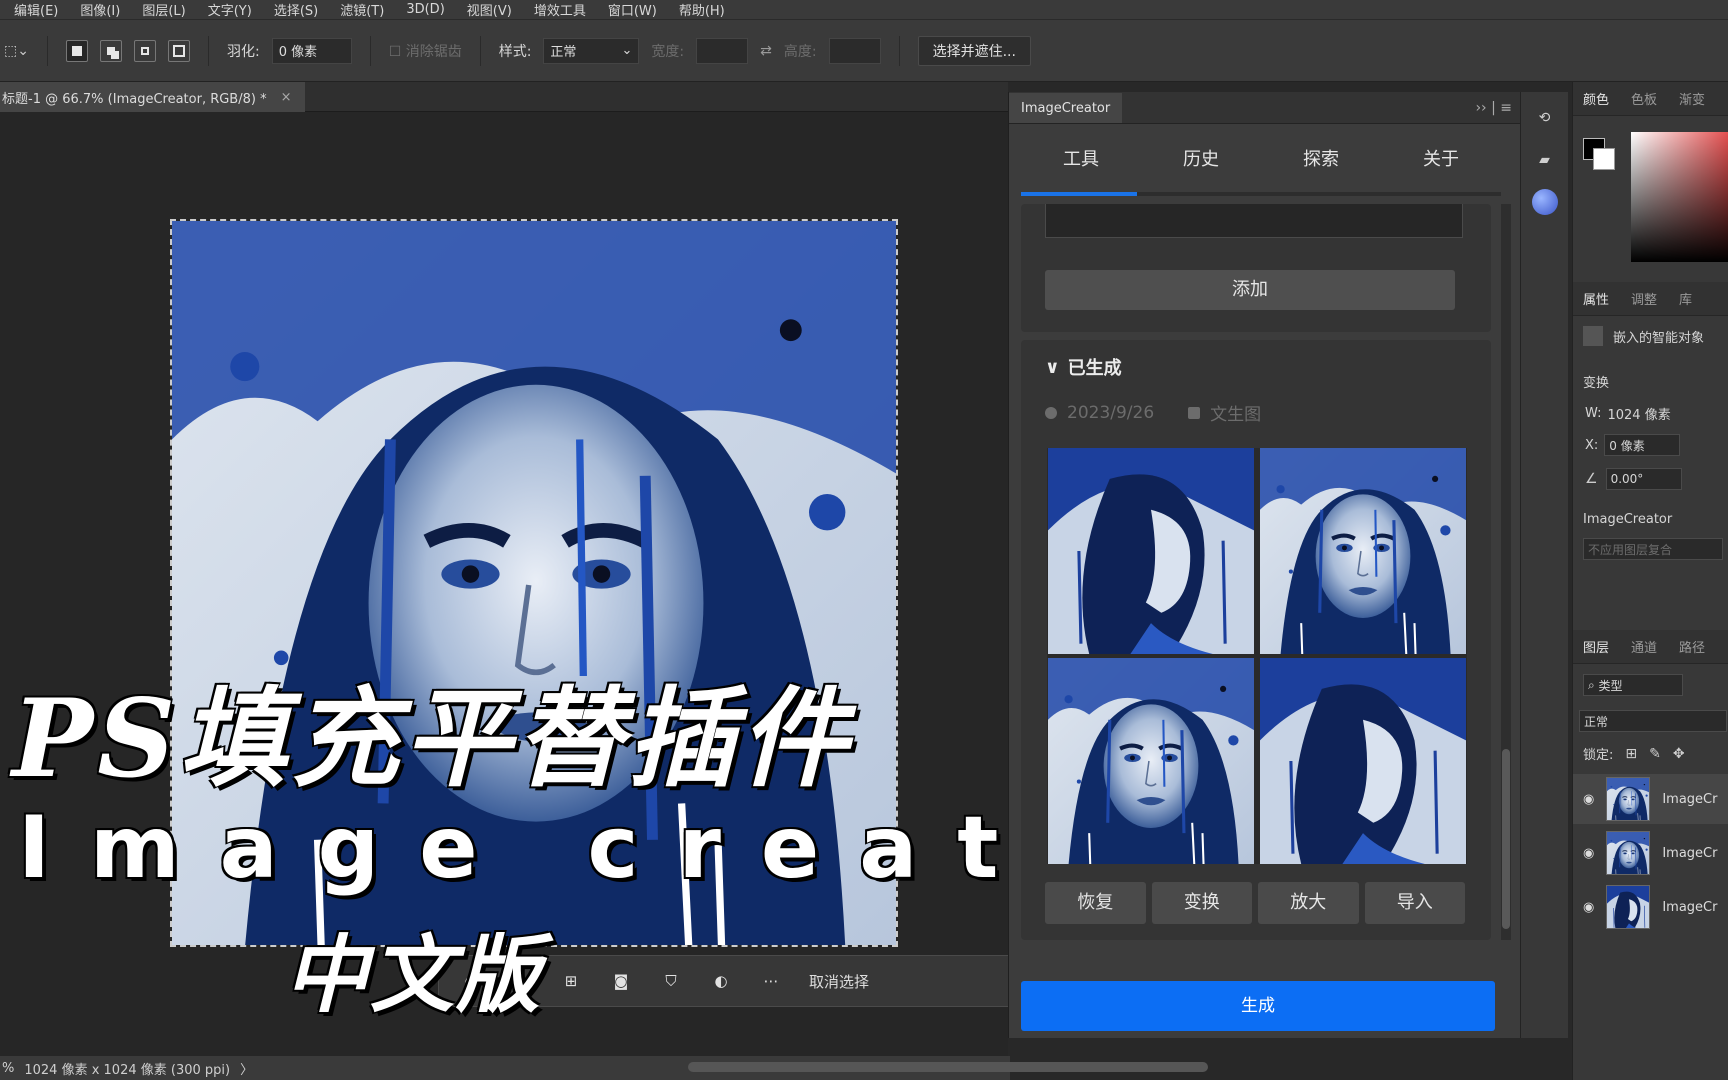 The width and height of the screenshot is (1728, 1080). What do you see at coordinates (1258, 1006) in the screenshot?
I see `generate-button: 生成` at bounding box center [1258, 1006].